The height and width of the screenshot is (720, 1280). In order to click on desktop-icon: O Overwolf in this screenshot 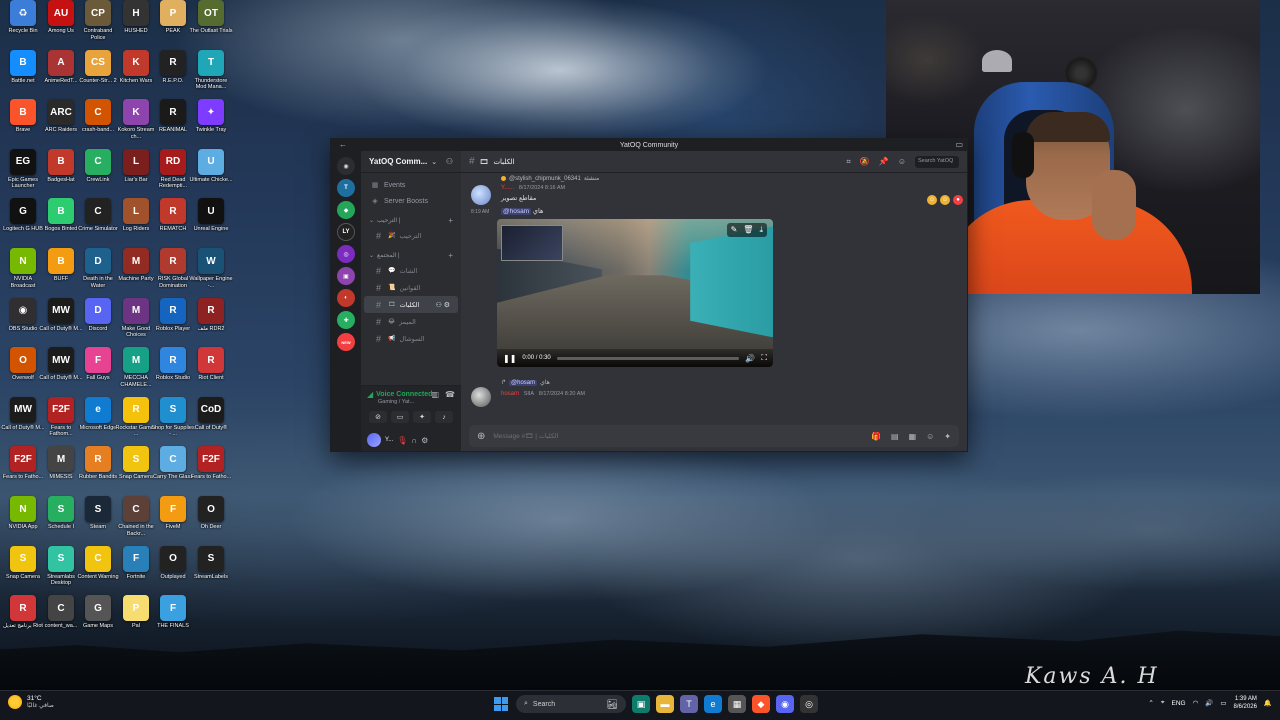, I will do `click(23, 364)`.